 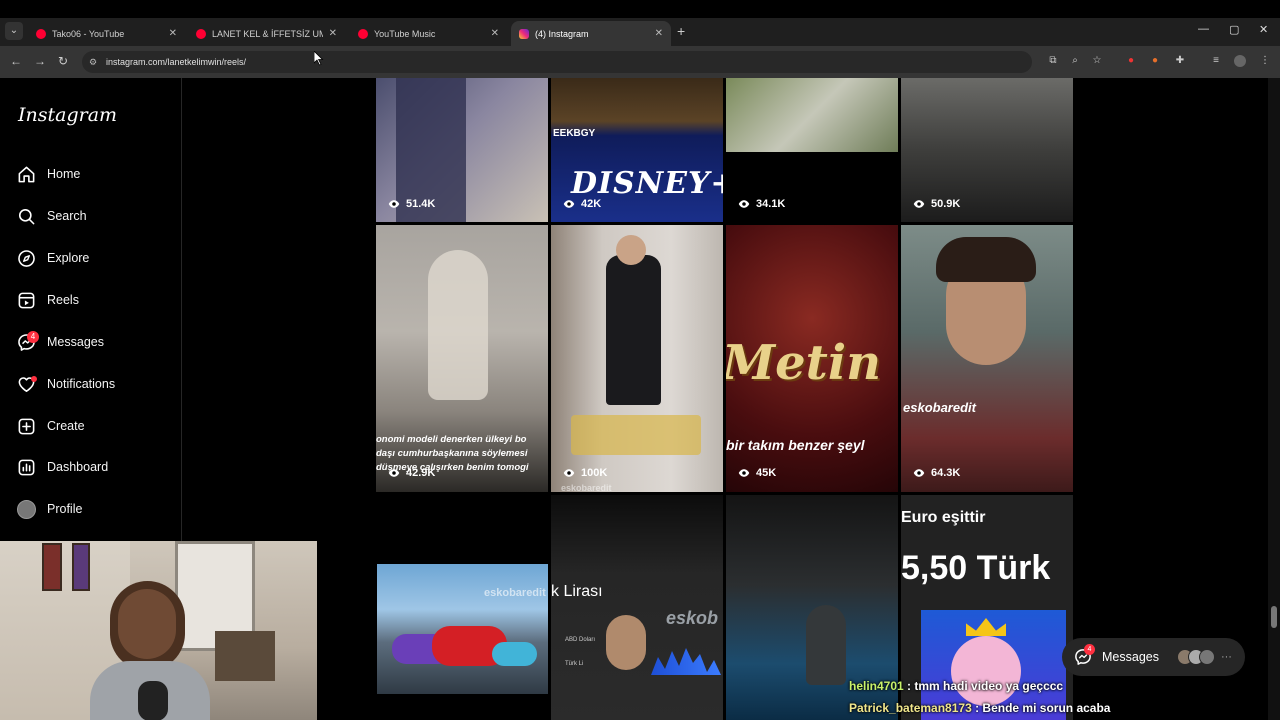 I want to click on bookmark-star-icon: ☆, so click(x=1097, y=61).